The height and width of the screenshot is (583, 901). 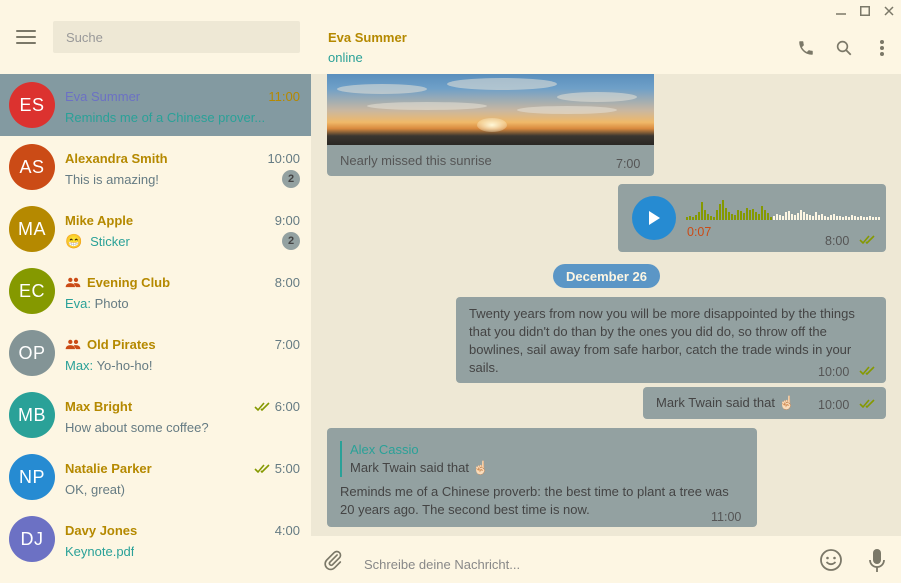 I want to click on voice-message: 0:07 8:00, so click(x=752, y=218).